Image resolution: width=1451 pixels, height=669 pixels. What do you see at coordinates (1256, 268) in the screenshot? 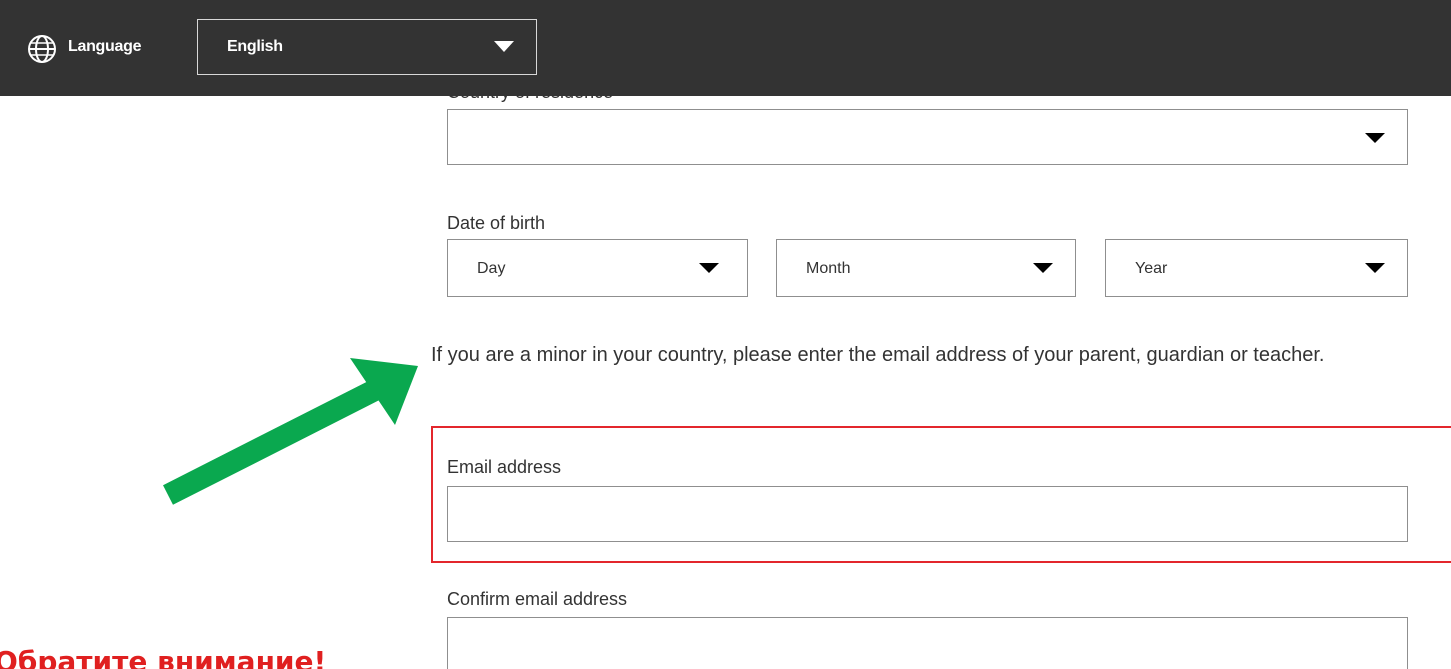
I see `dob-year-select: Year` at bounding box center [1256, 268].